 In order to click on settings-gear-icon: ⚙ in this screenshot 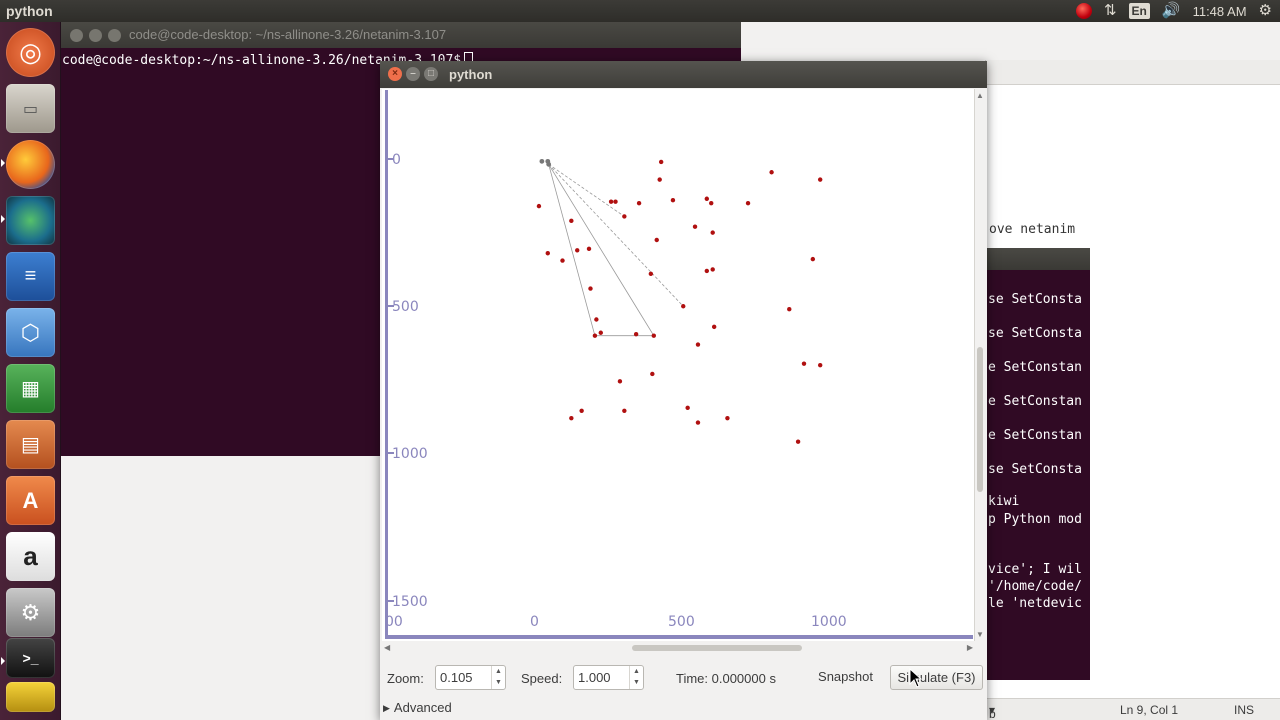, I will do `click(1265, 11)`.